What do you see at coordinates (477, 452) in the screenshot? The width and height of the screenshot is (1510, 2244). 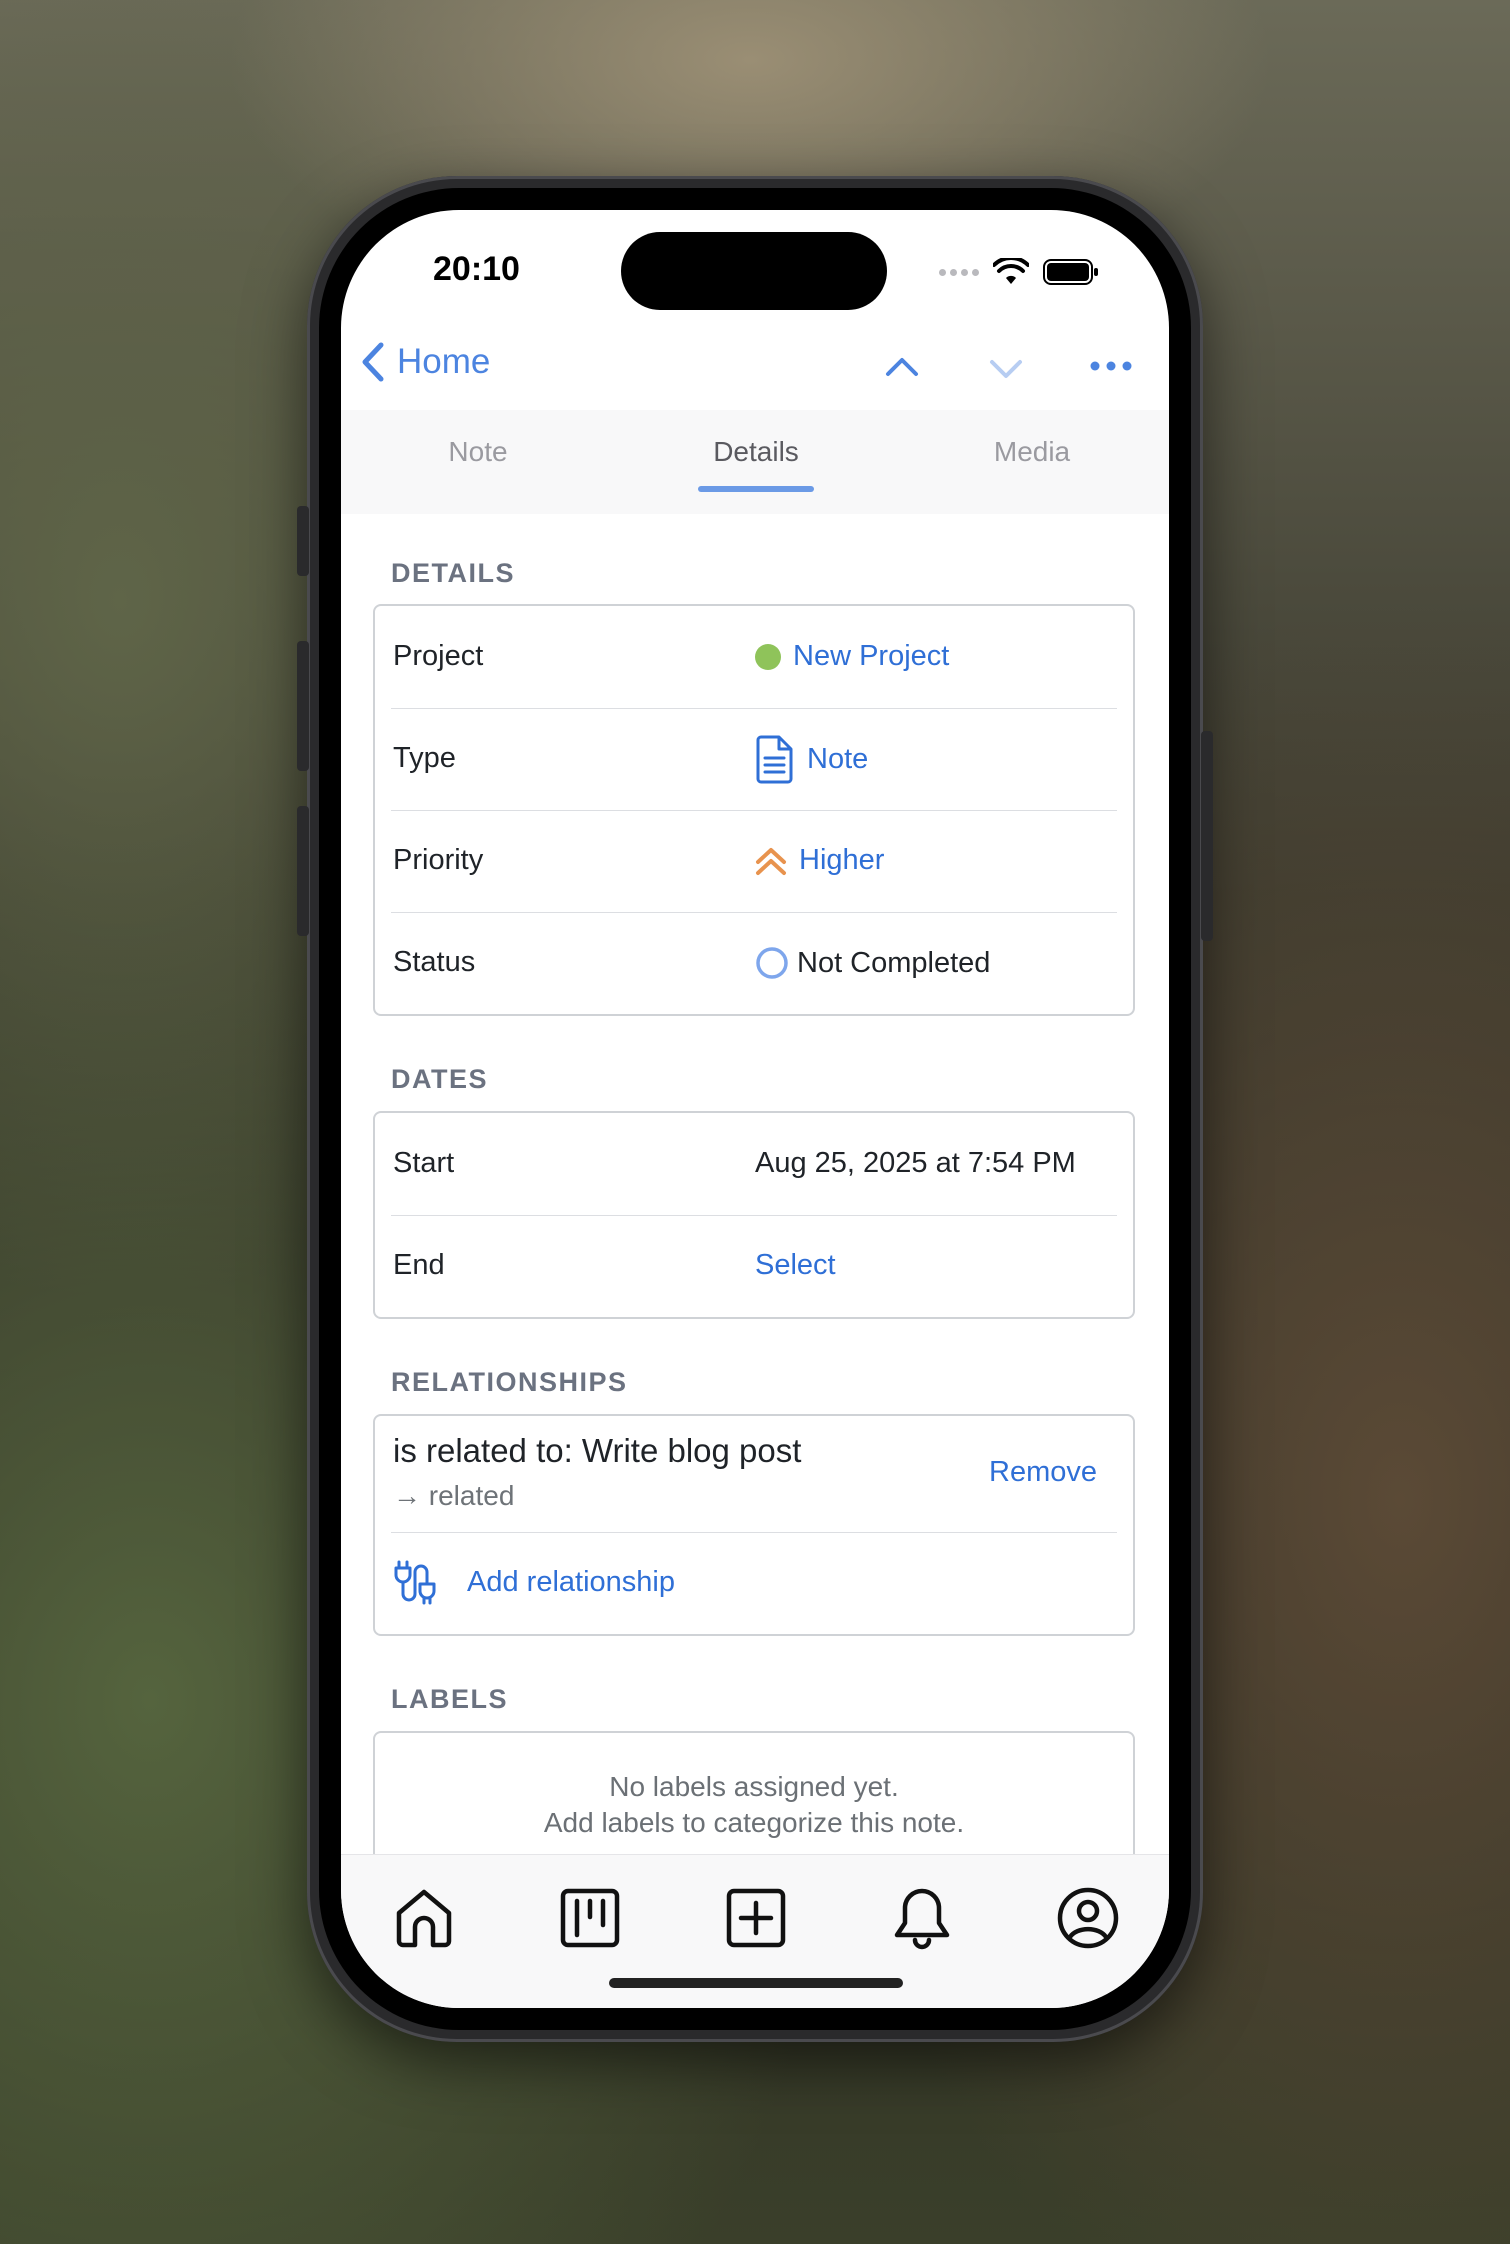 I see `tab-note: Note` at bounding box center [477, 452].